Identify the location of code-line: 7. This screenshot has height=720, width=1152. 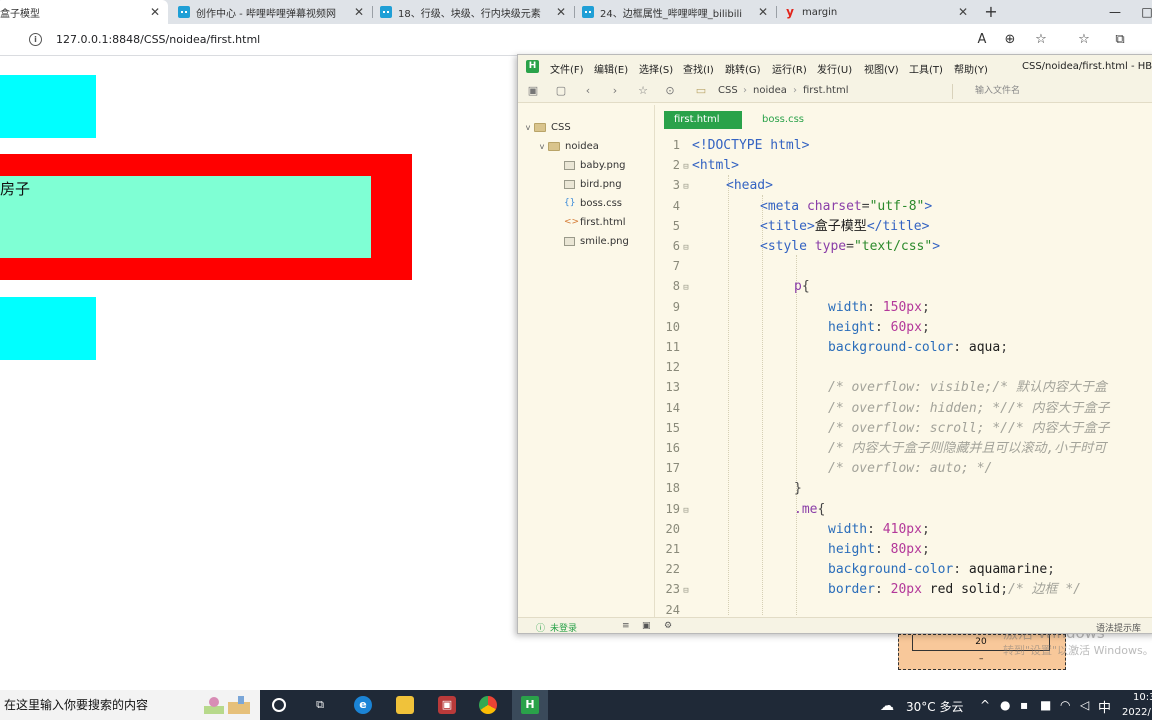
(904, 266).